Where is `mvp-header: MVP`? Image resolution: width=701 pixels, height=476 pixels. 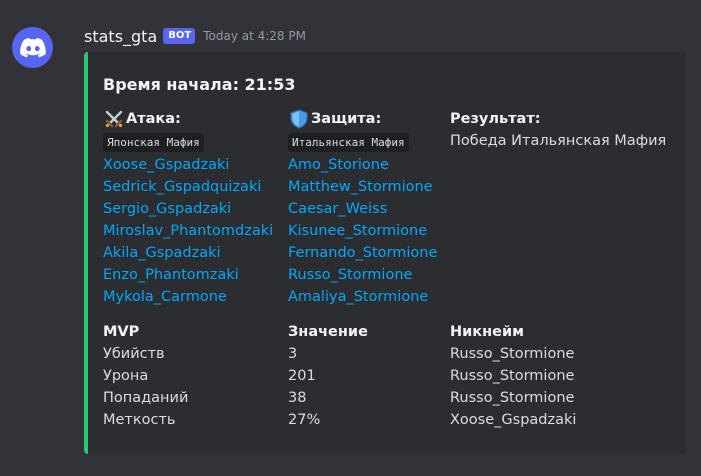
mvp-header: MVP is located at coordinates (121, 332).